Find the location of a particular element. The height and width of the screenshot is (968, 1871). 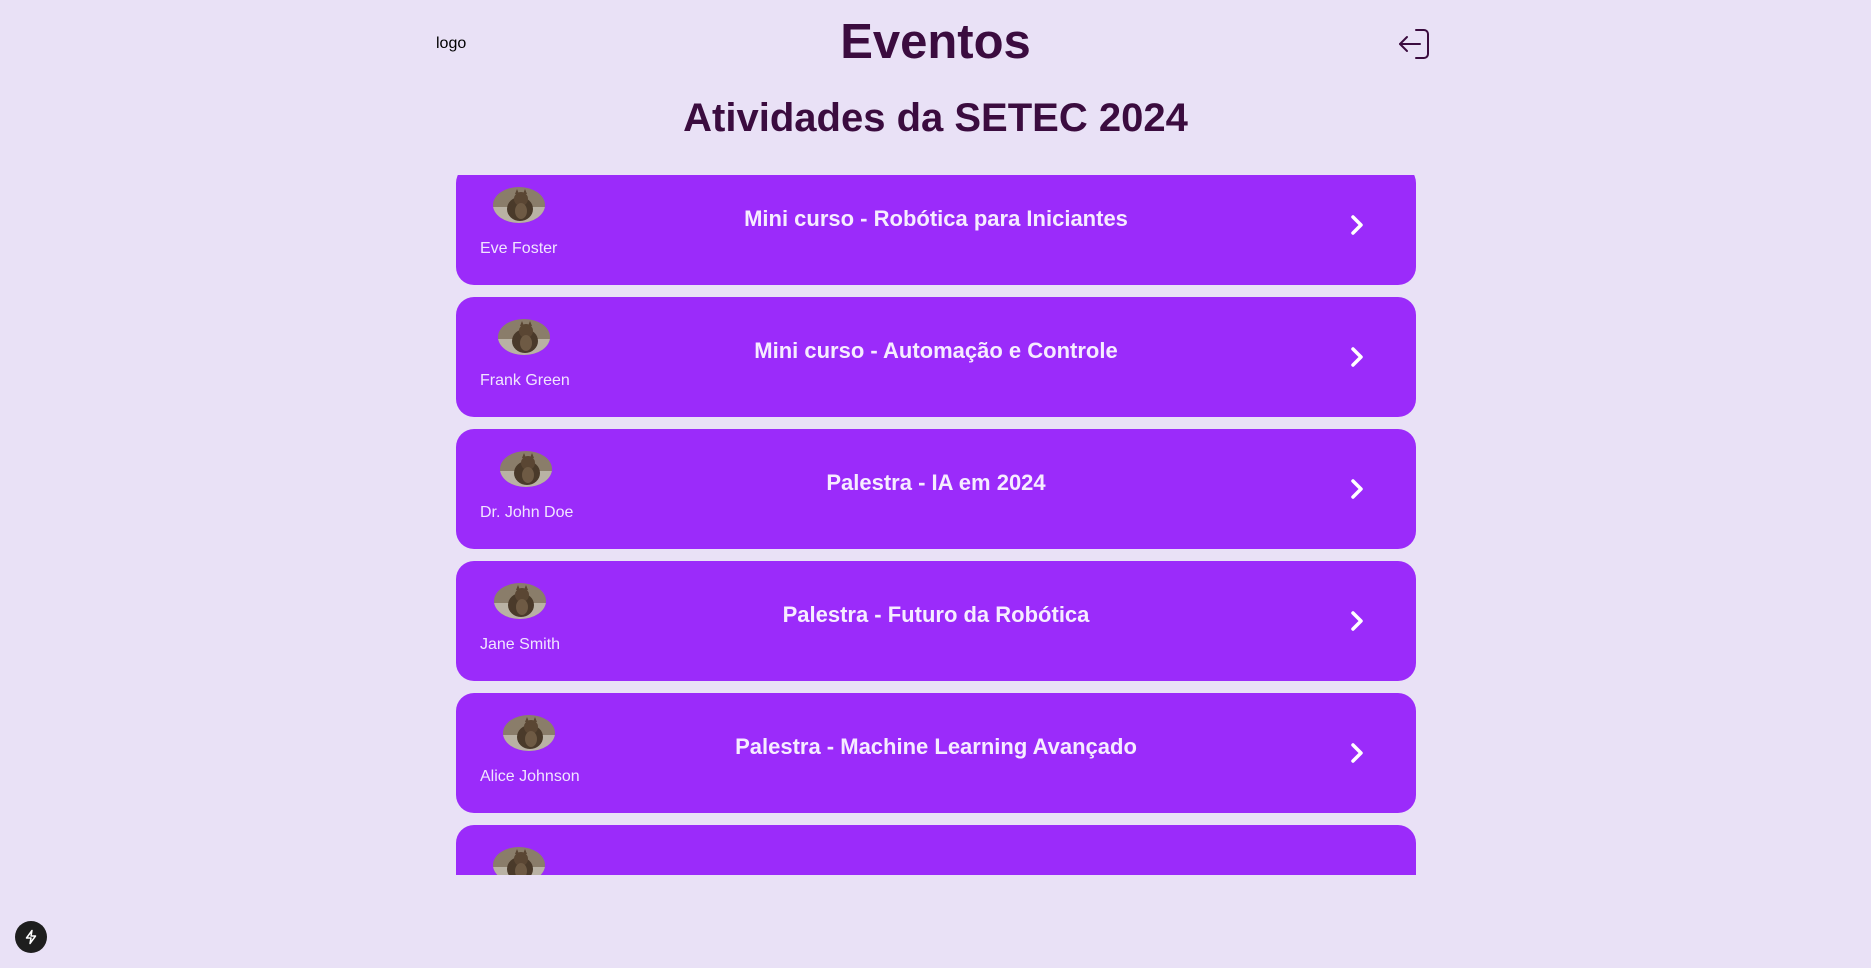

event-card: Jane Smith Palestra - Futuro da Robótica is located at coordinates (936, 621).